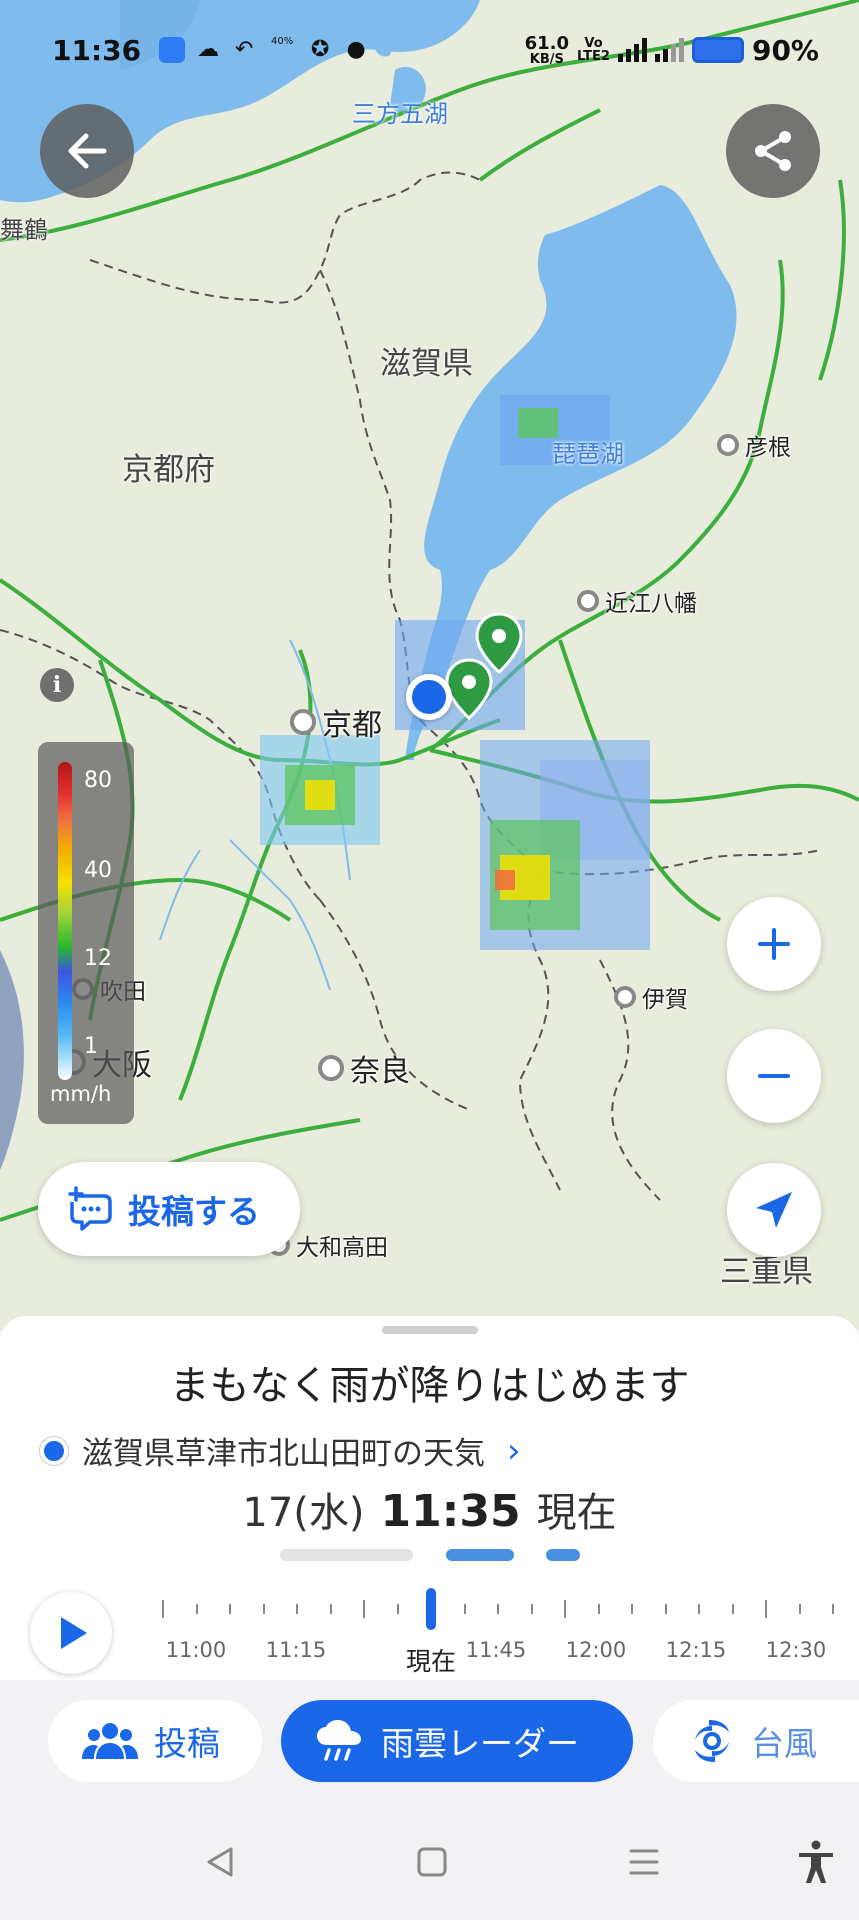  I want to click on sheet-drag-handle, so click(430, 1330).